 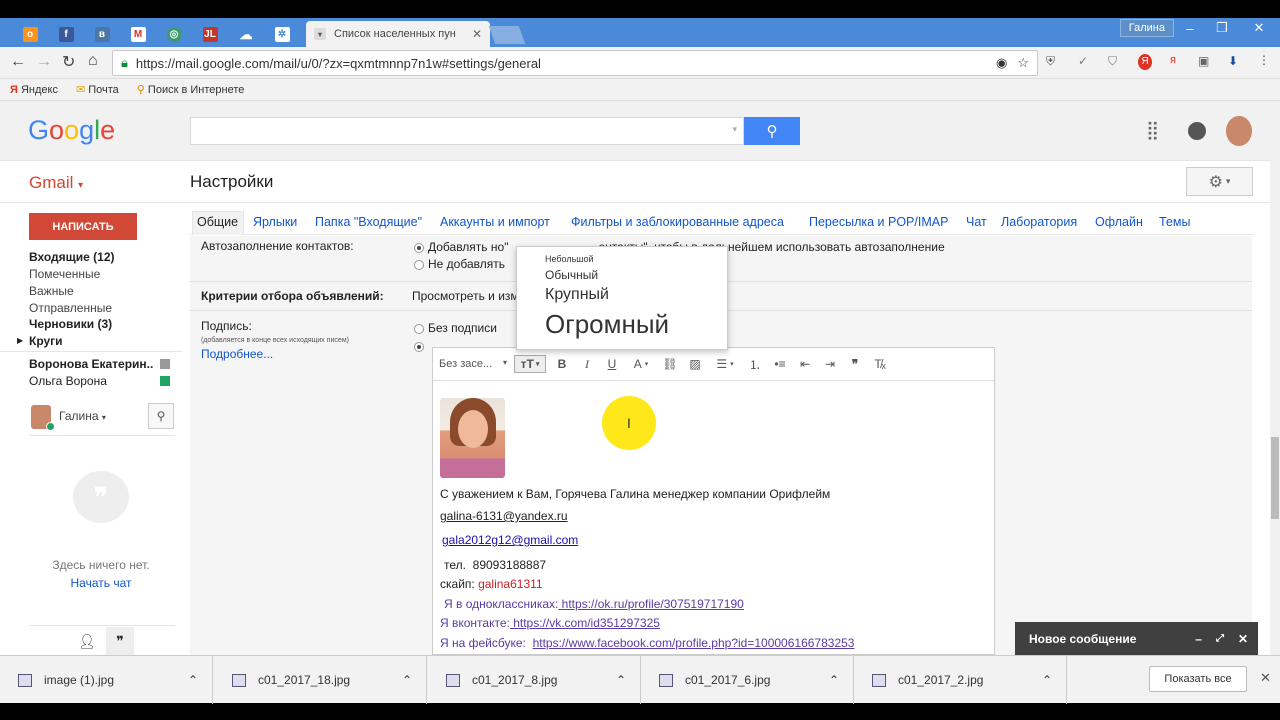 What do you see at coordinates (44, 62) in the screenshot?
I see `forward-icon: →` at bounding box center [44, 62].